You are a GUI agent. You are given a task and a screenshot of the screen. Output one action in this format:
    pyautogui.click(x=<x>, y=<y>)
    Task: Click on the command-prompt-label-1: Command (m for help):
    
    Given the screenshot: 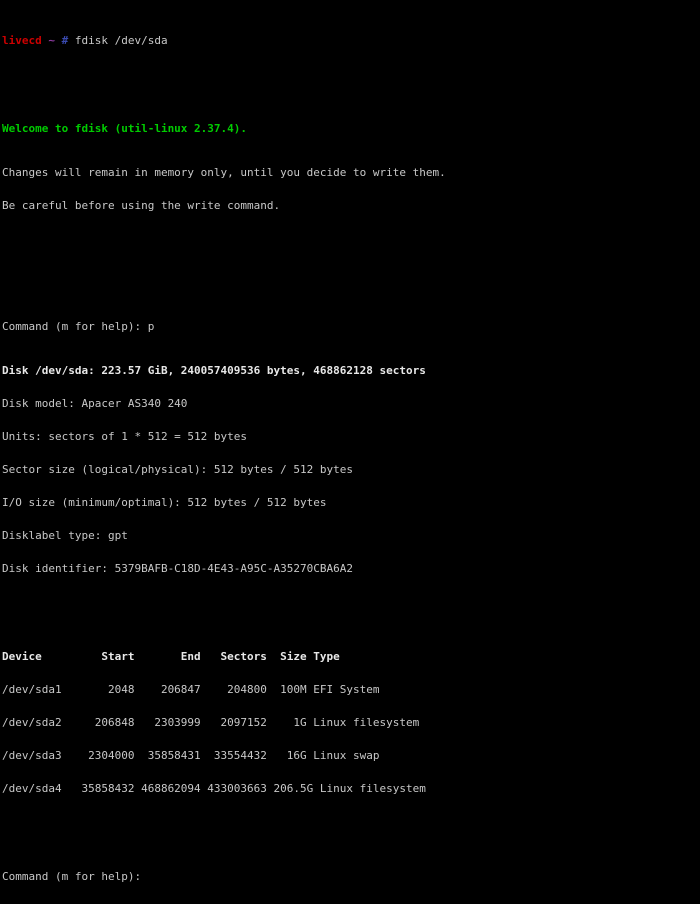 What is the action you would take?
    pyautogui.click(x=75, y=326)
    